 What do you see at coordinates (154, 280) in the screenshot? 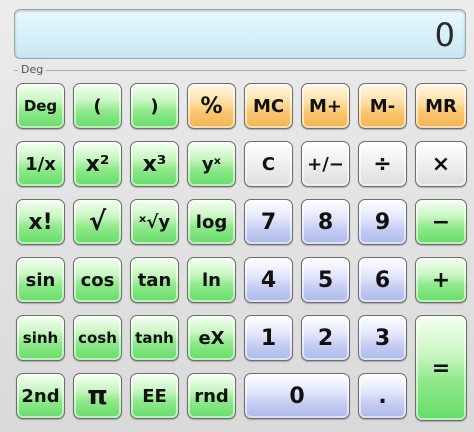
I see `tan-button: tan` at bounding box center [154, 280].